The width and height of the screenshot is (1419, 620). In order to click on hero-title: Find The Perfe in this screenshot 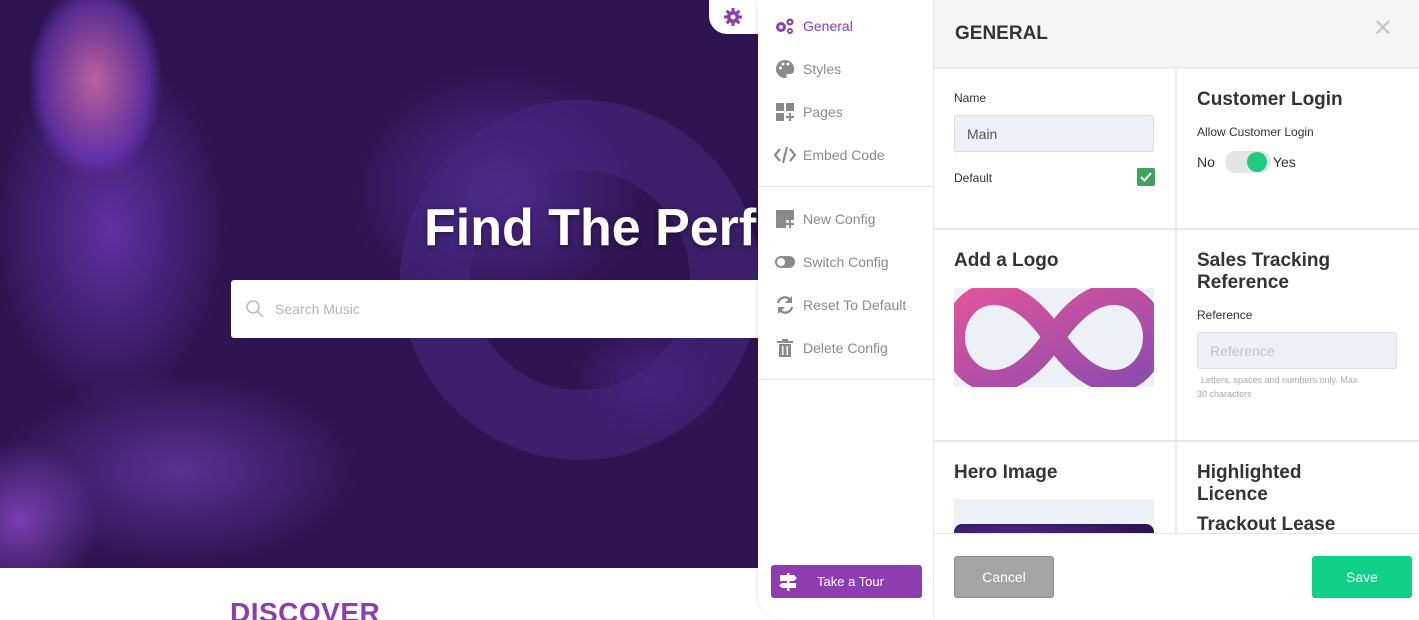, I will do `click(605, 228)`.